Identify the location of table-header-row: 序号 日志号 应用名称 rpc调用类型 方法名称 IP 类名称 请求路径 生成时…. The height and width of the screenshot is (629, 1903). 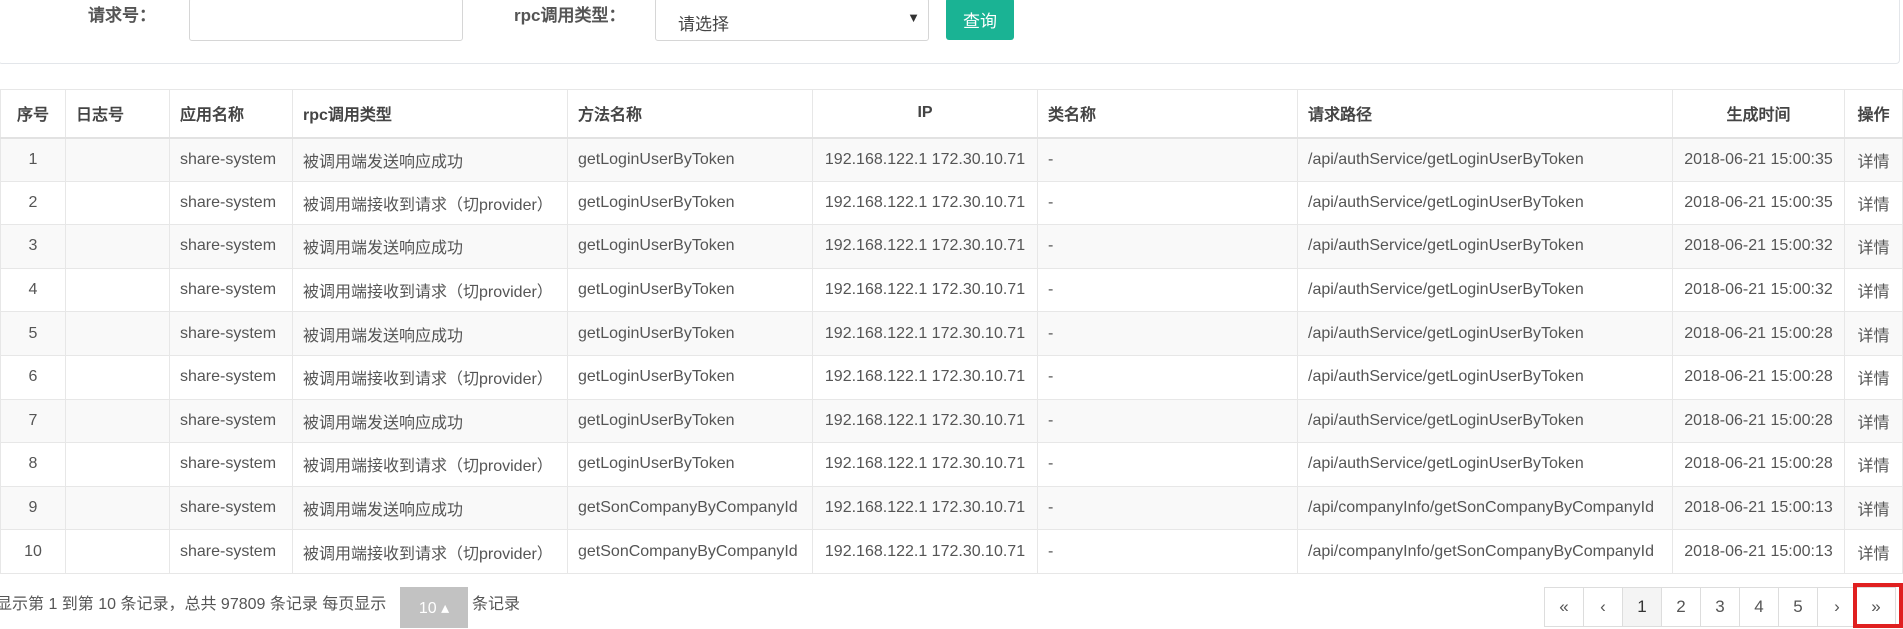
(951, 114).